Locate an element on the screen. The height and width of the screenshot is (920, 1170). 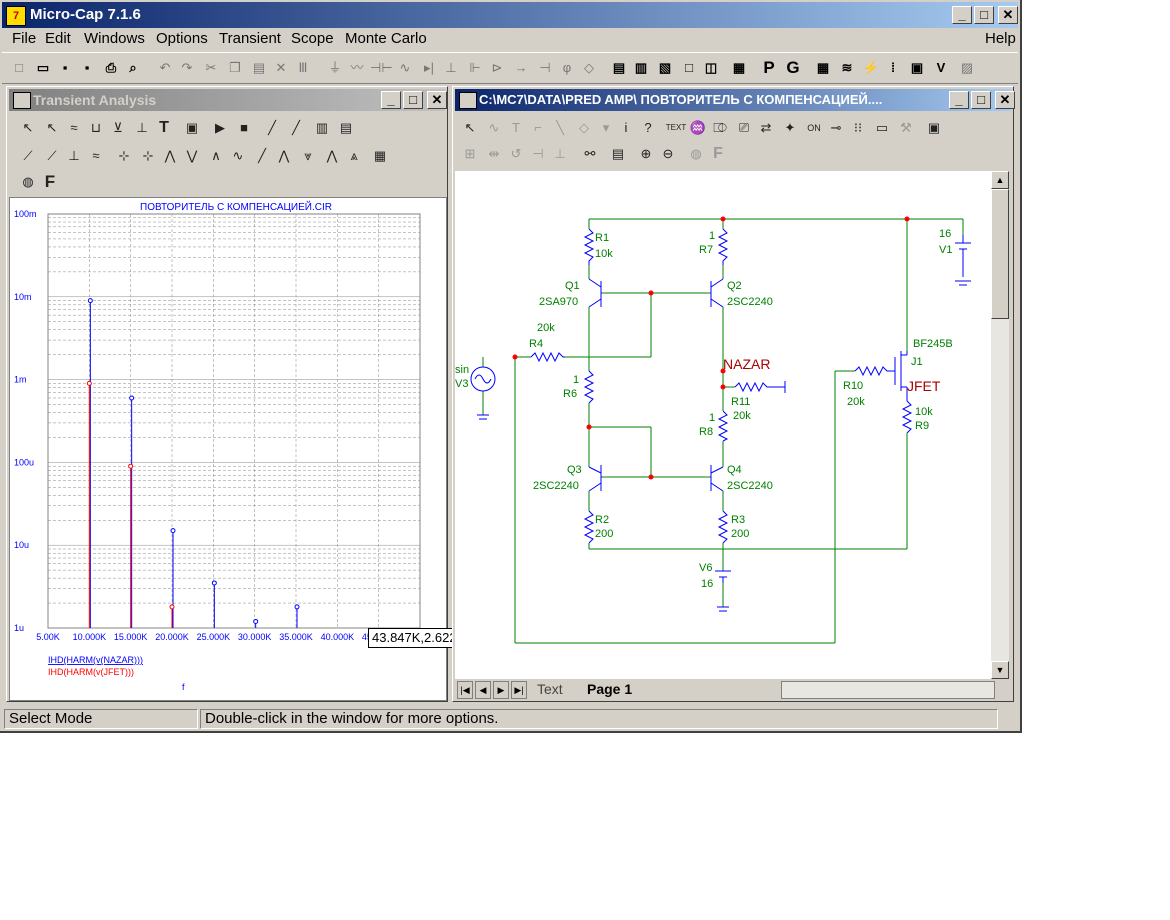
copy-icon: ❐ is located at coordinates (235, 68).